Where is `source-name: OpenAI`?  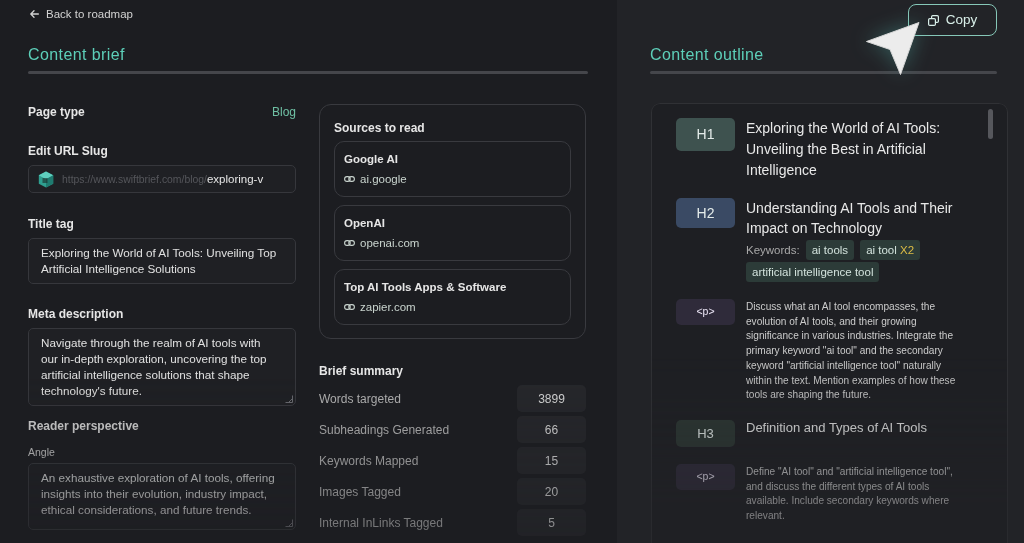 source-name: OpenAI is located at coordinates (365, 223).